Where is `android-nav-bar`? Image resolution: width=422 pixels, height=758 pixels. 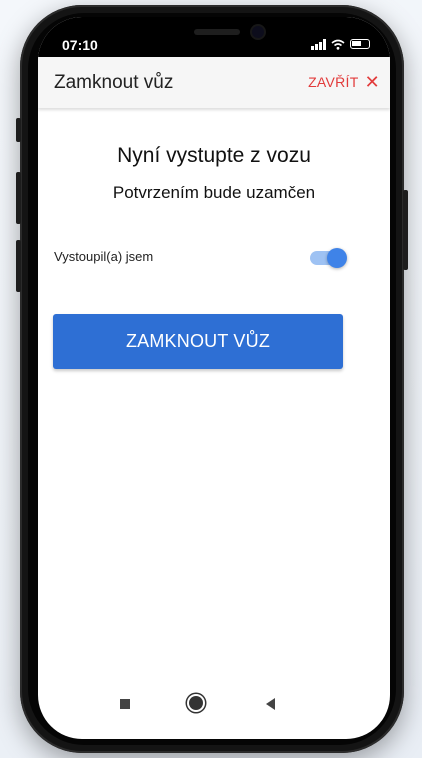 android-nav-bar is located at coordinates (214, 705).